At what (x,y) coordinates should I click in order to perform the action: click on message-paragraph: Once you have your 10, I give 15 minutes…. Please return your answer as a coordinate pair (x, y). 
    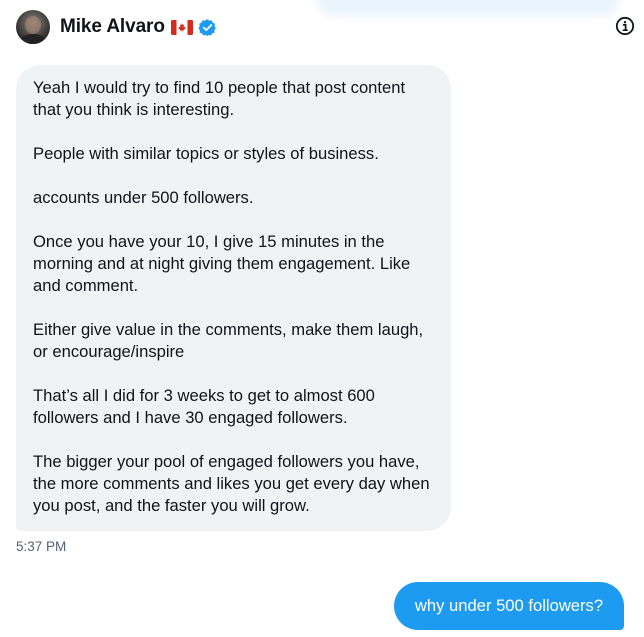
    Looking at the image, I should click on (222, 263).